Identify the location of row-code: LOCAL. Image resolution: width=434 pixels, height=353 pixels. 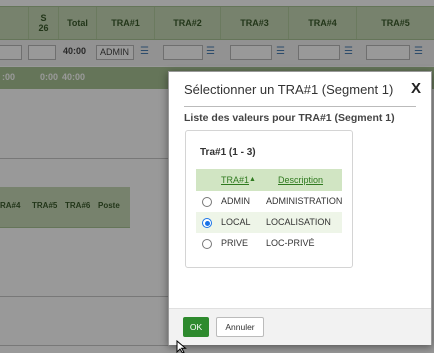
(236, 222).